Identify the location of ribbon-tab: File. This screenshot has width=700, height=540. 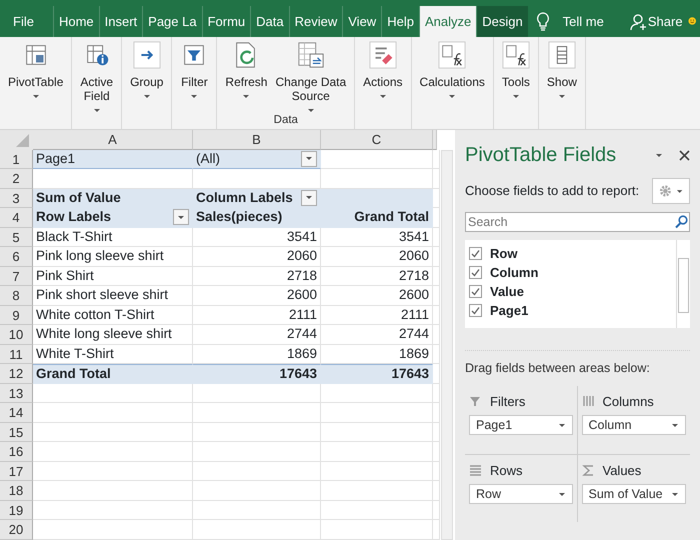
(23, 21).